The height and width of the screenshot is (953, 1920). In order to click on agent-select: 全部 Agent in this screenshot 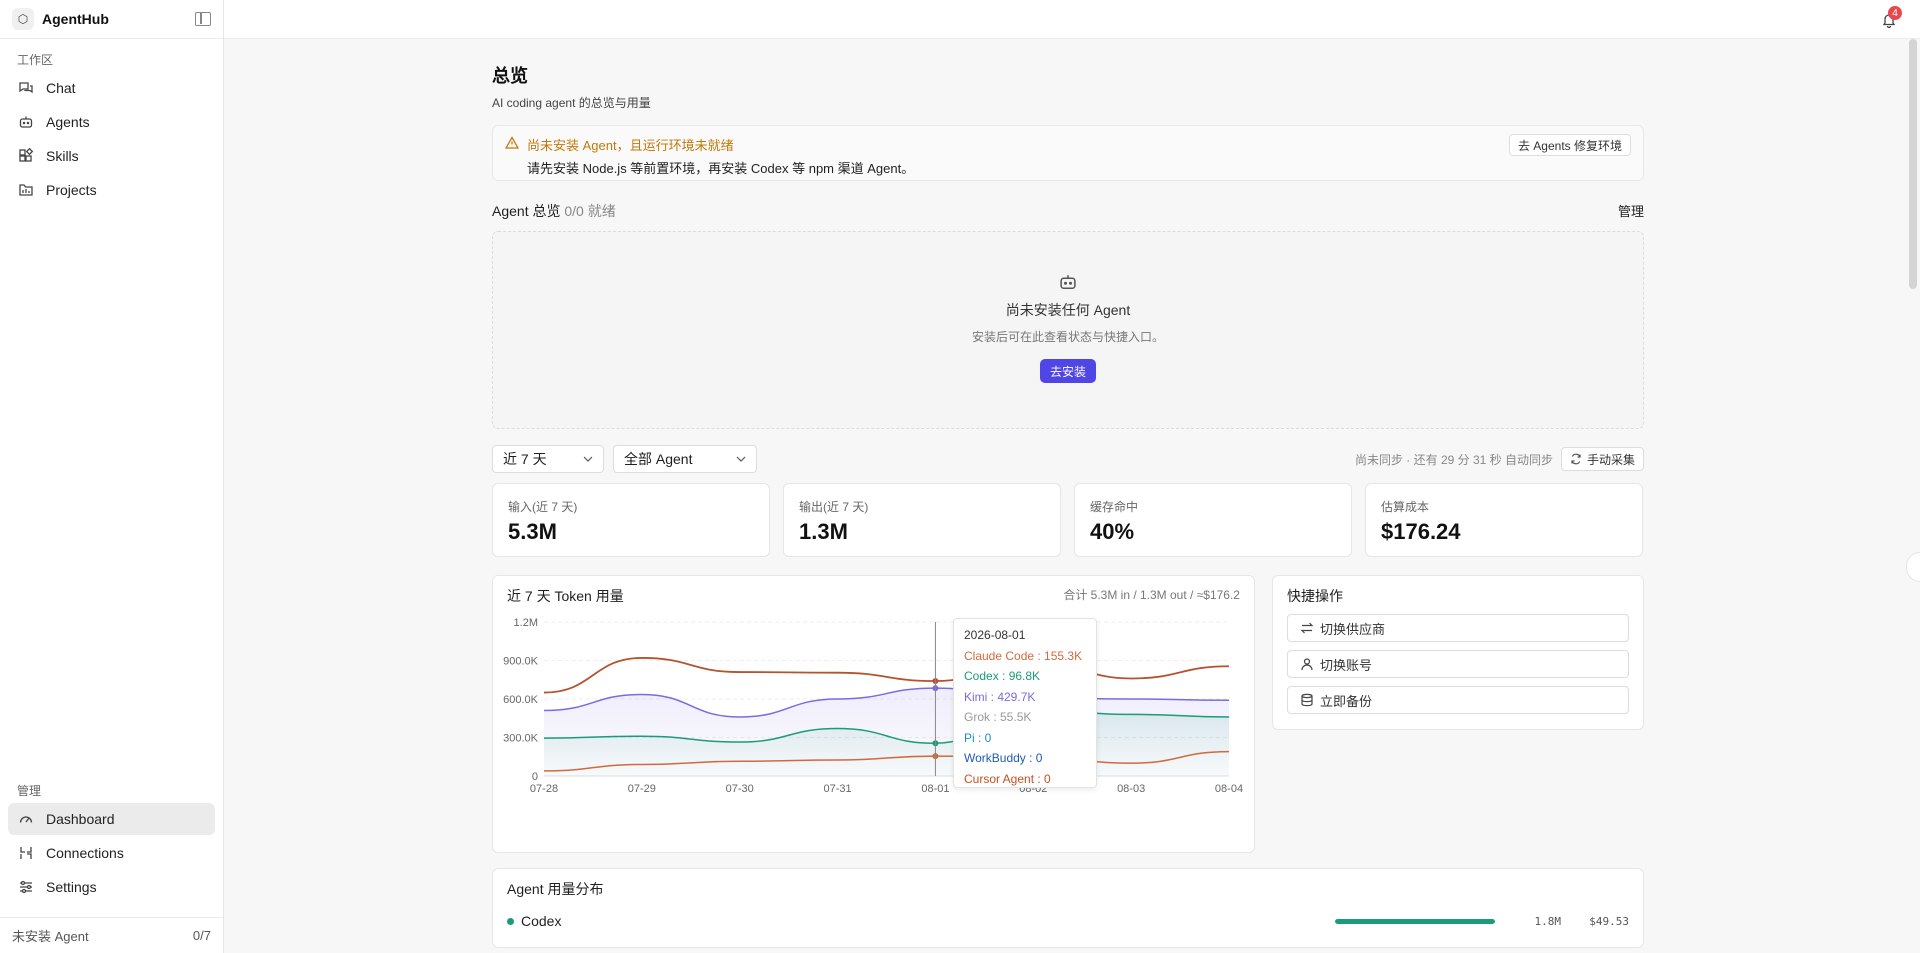, I will do `click(685, 459)`.